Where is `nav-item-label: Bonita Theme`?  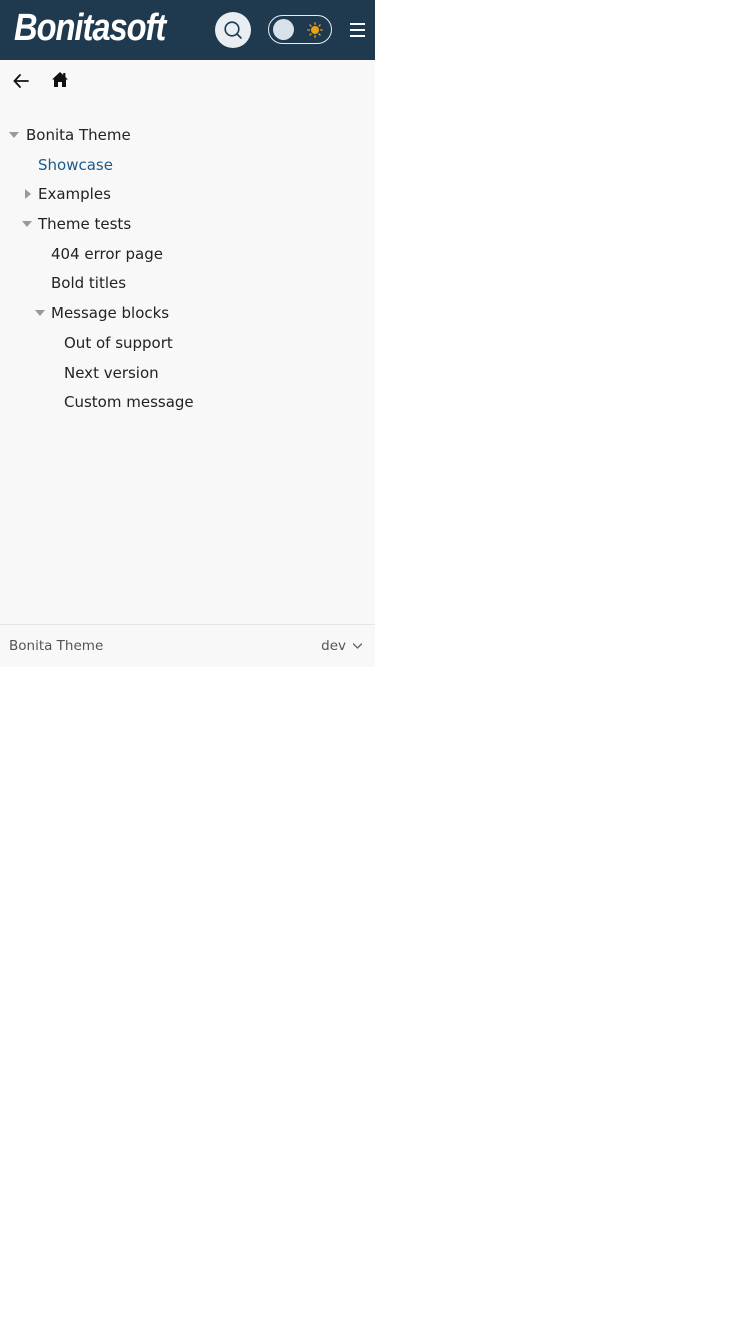 nav-item-label: Bonita Theme is located at coordinates (78, 136).